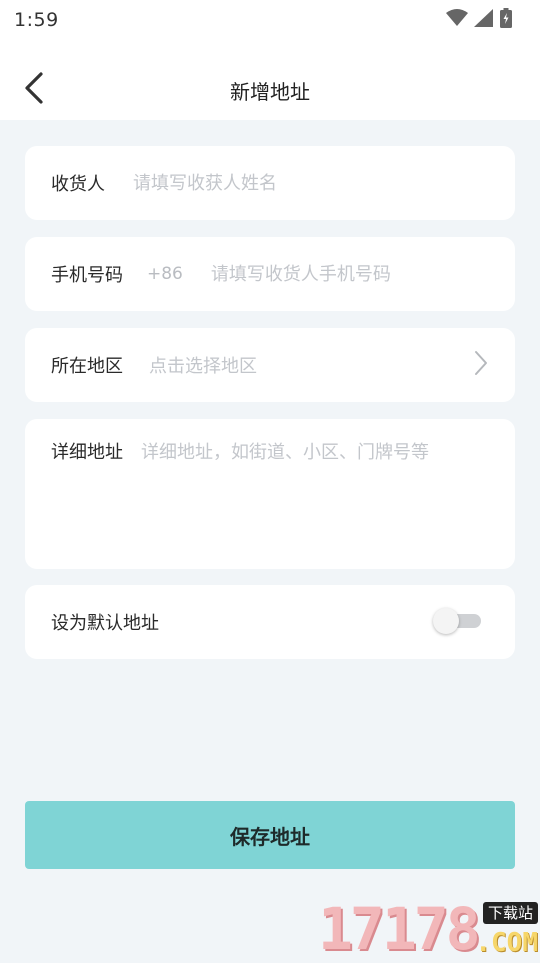 This screenshot has height=963, width=540. What do you see at coordinates (293, 183) in the screenshot?
I see `receiver-name-input` at bounding box center [293, 183].